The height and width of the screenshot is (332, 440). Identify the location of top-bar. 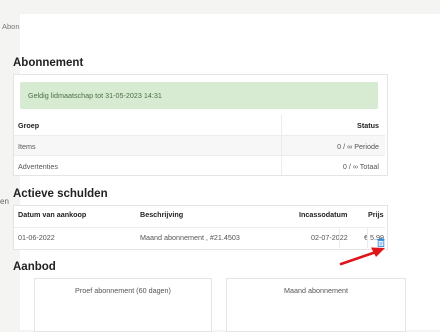
(220, 7).